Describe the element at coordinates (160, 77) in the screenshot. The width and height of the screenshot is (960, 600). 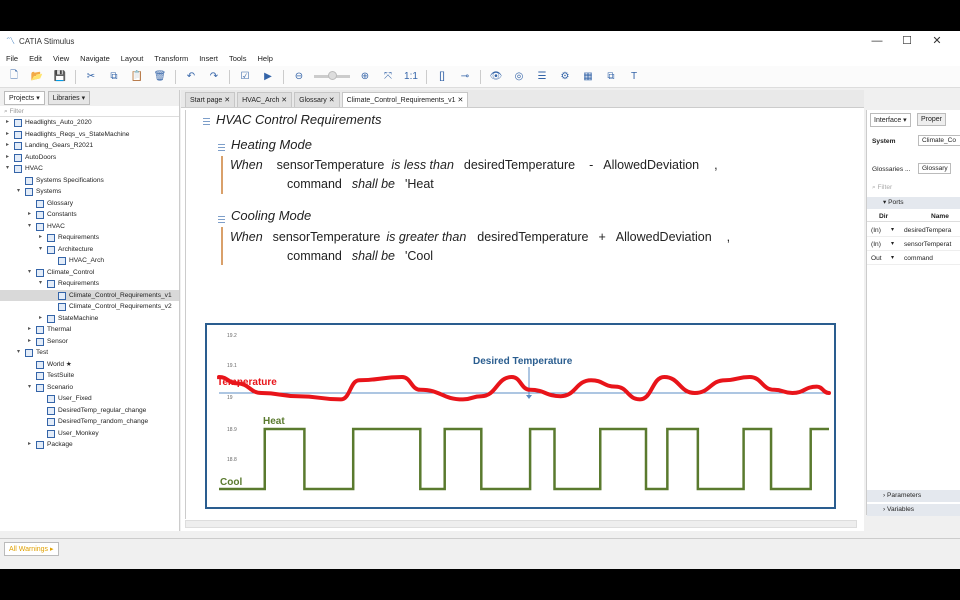
I see `delete-icon: 🗑` at that location.